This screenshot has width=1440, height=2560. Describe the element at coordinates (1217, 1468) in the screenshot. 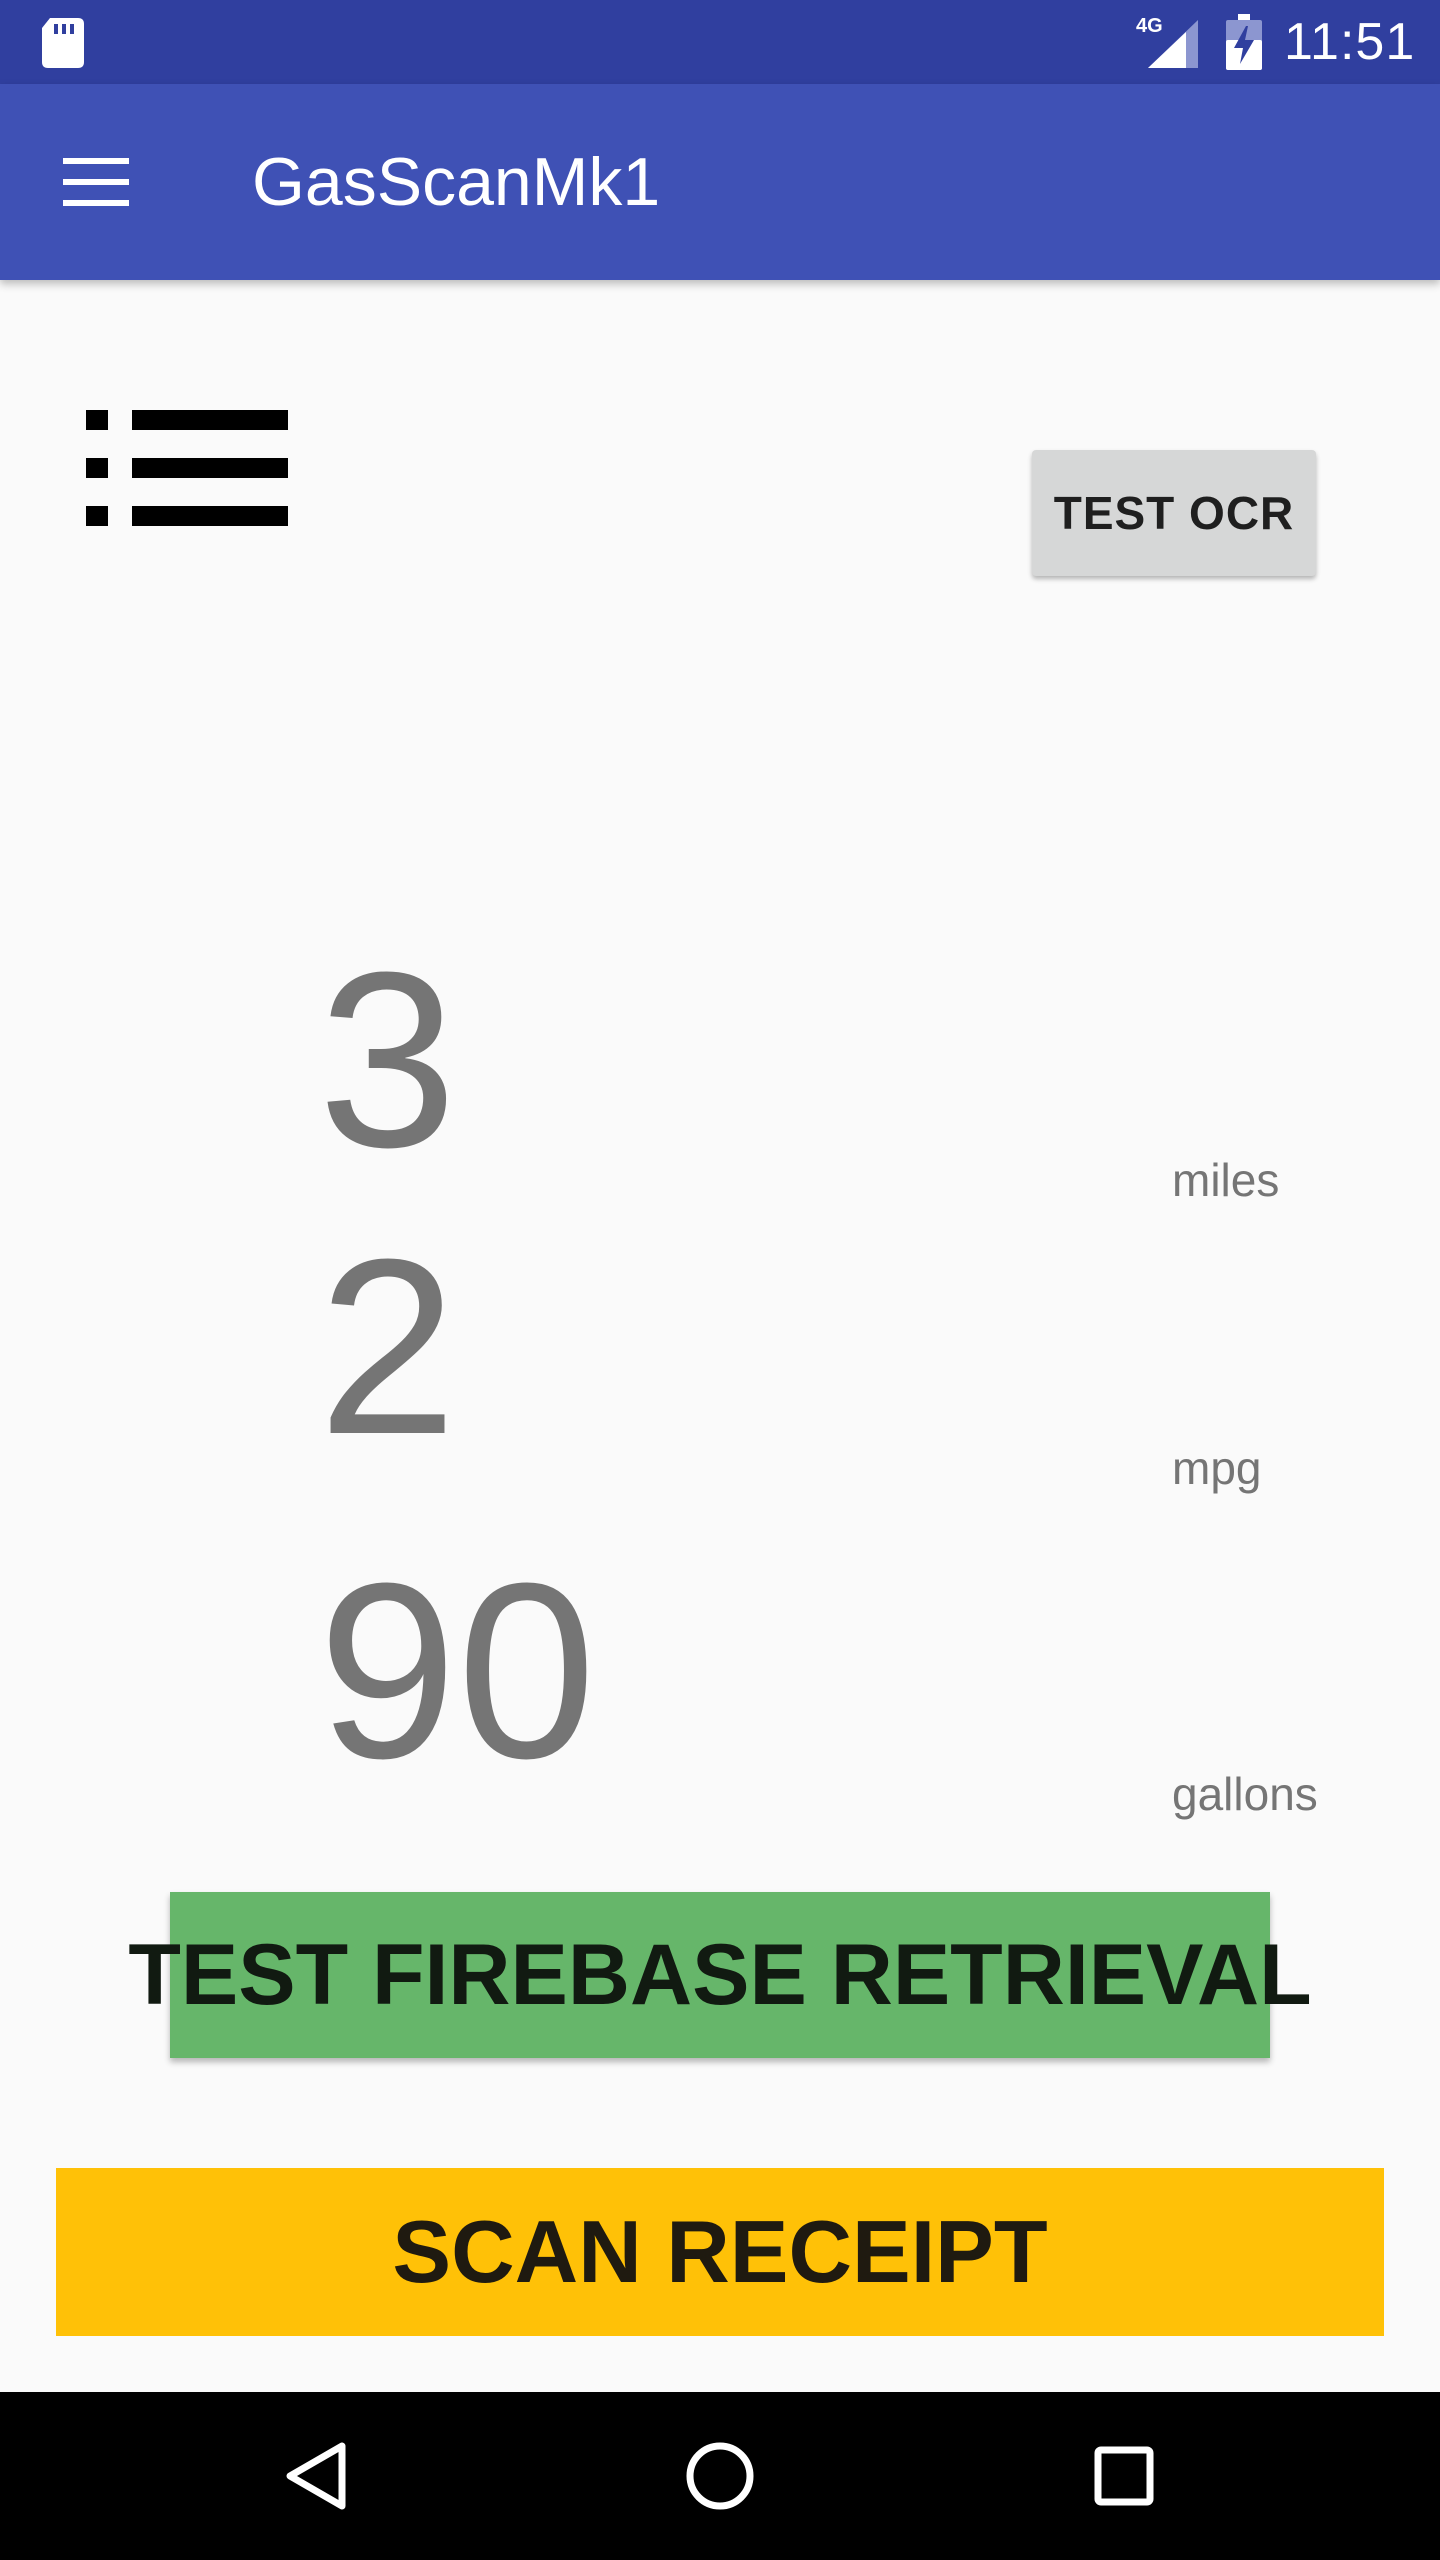

I see `mpg-unit-label: mpg` at that location.